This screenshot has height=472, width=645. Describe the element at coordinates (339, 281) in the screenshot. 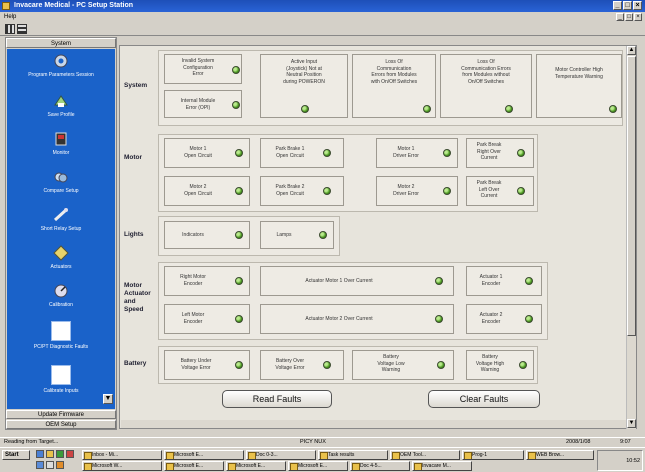

I see `fault-label: Actuator Motor 1 Over Current` at that location.